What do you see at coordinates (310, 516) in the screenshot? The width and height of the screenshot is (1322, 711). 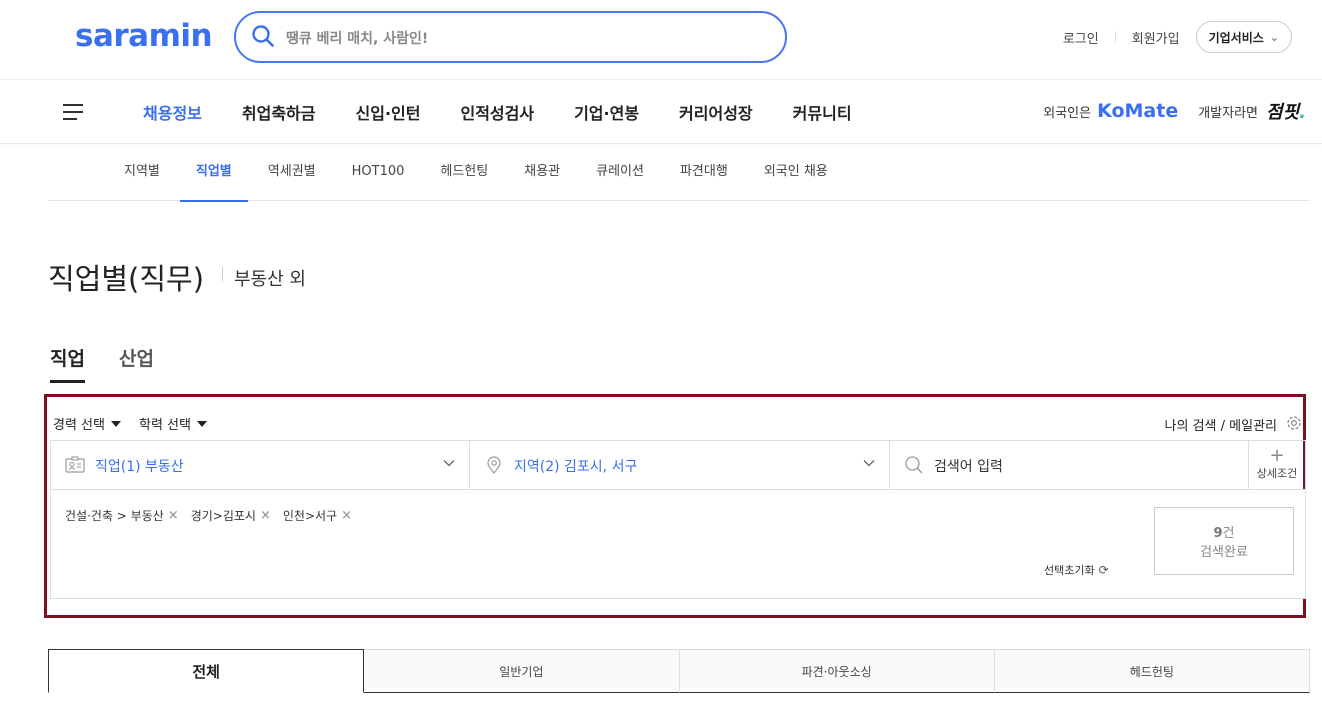 I see `chip-label: 인천>서구` at bounding box center [310, 516].